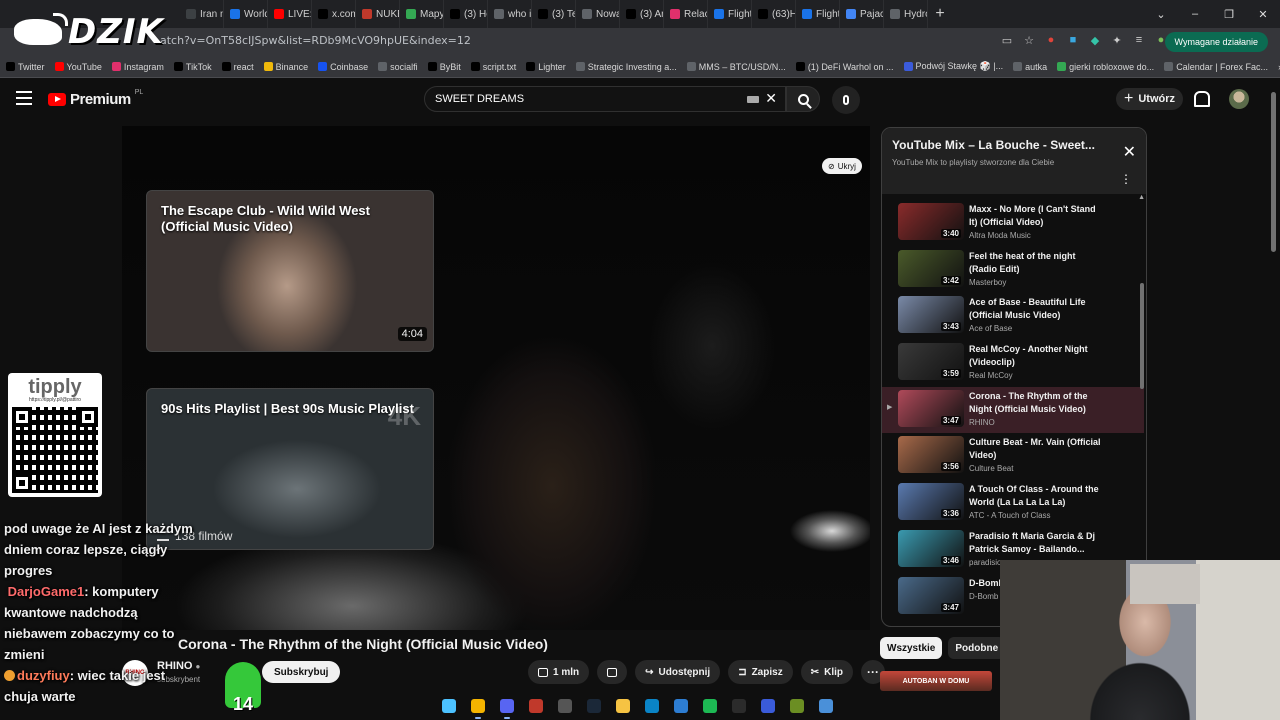 The width and height of the screenshot is (1280, 720). What do you see at coordinates (739, 706) in the screenshot?
I see `app2-icon` at bounding box center [739, 706].